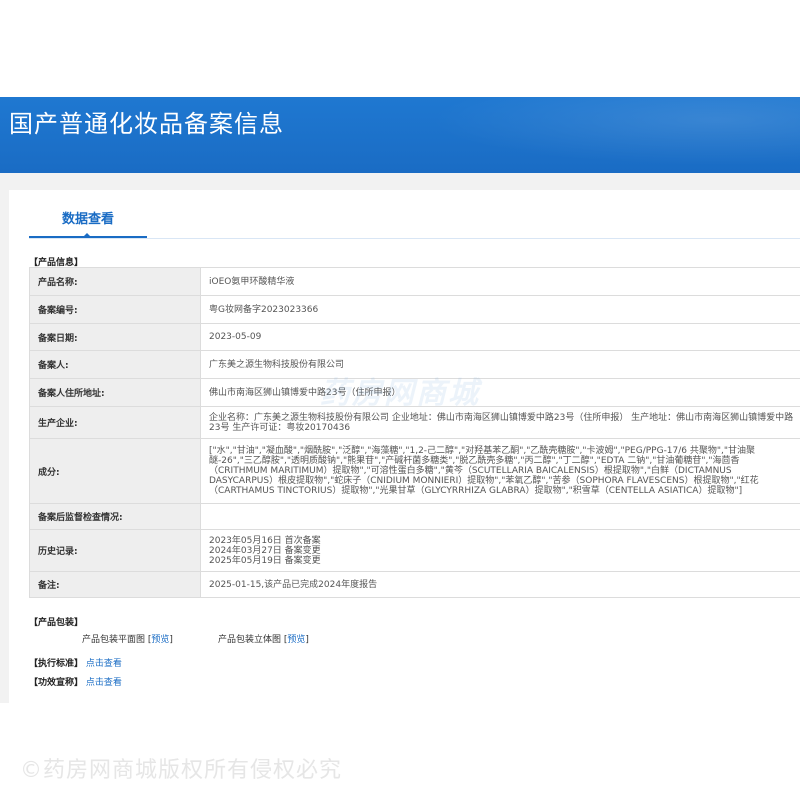  Describe the element at coordinates (500, 392) in the screenshot. I see `row-value: 佛山市南海区狮山镇博爱中路23号（住所申报）` at that location.